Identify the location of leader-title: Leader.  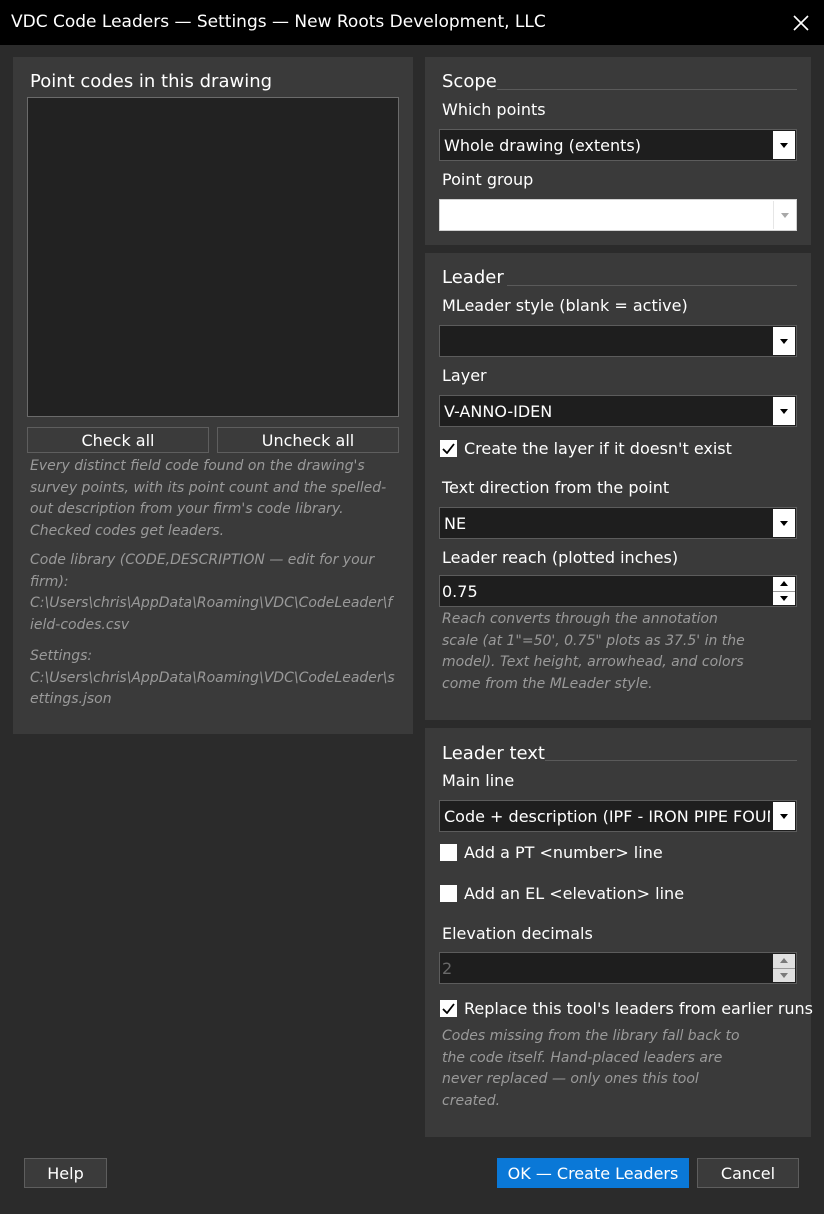
(473, 277).